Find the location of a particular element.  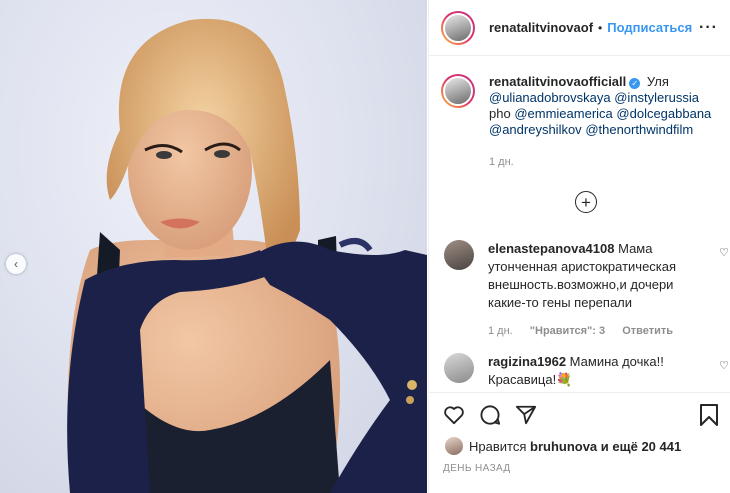

likes-count: и ещё 20 441 is located at coordinates (641, 446).